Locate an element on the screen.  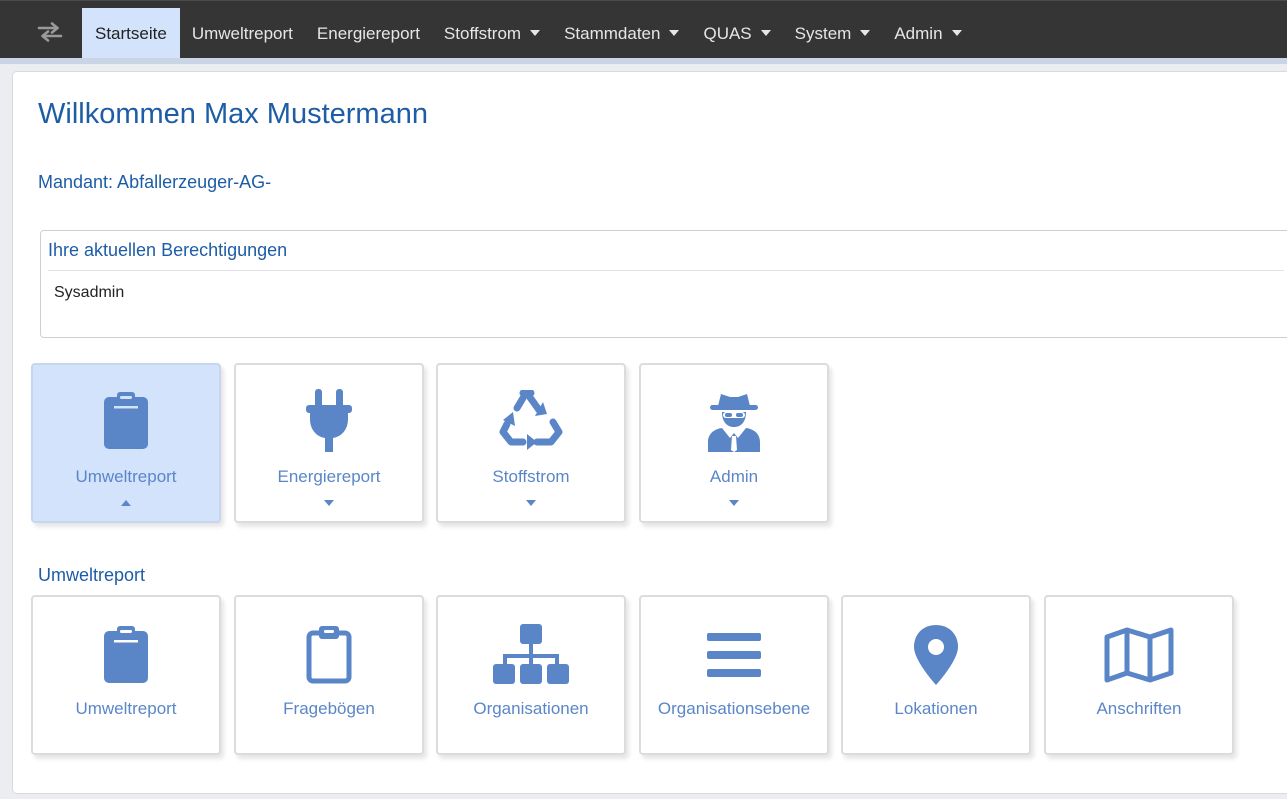
page-title: Willkommen Max Mustermann is located at coordinates (233, 114).